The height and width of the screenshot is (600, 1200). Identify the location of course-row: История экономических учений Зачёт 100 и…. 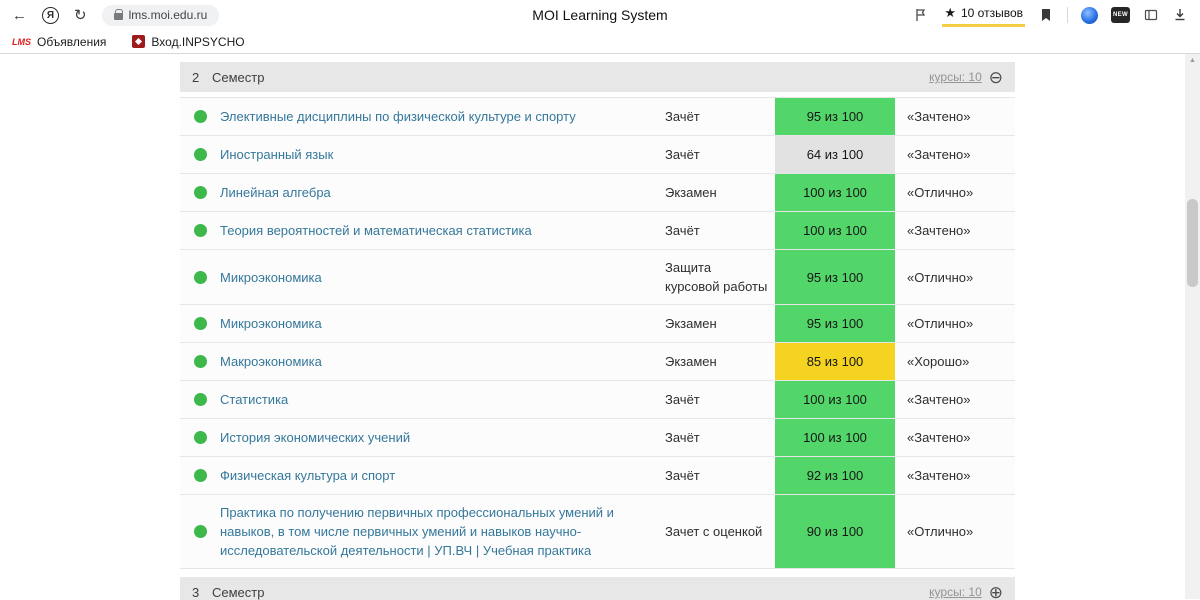
(597, 438).